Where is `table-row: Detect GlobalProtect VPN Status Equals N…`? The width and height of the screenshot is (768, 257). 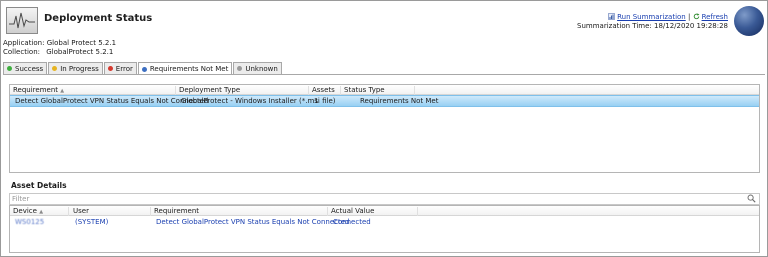
table-row: Detect GlobalProtect VPN Status Equals N… is located at coordinates (384, 101).